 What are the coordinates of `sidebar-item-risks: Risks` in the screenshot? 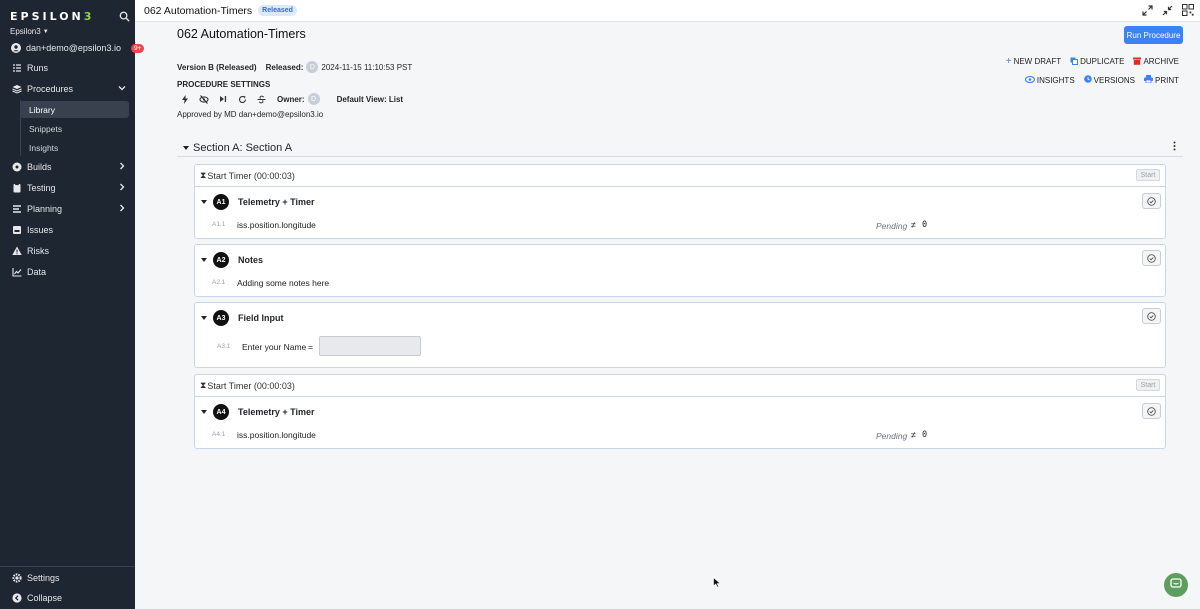 It's located at (67, 251).